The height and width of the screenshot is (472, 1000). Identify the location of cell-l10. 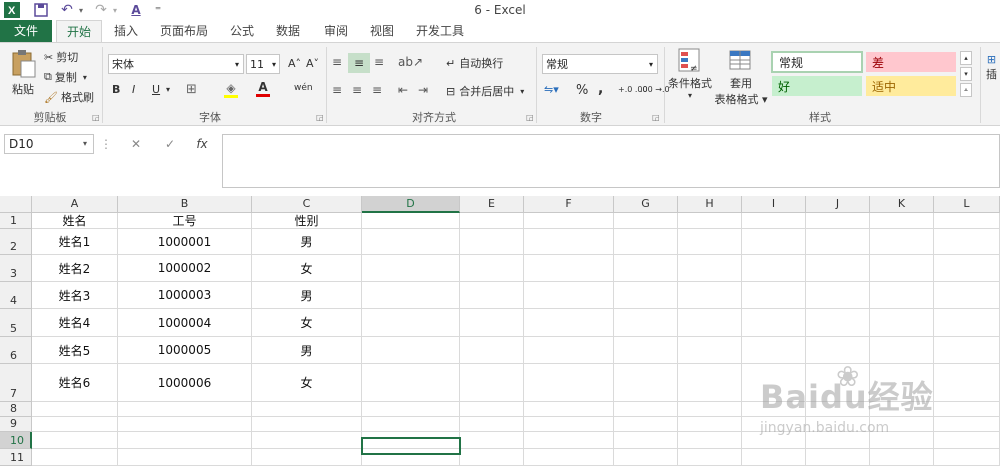
(967, 440).